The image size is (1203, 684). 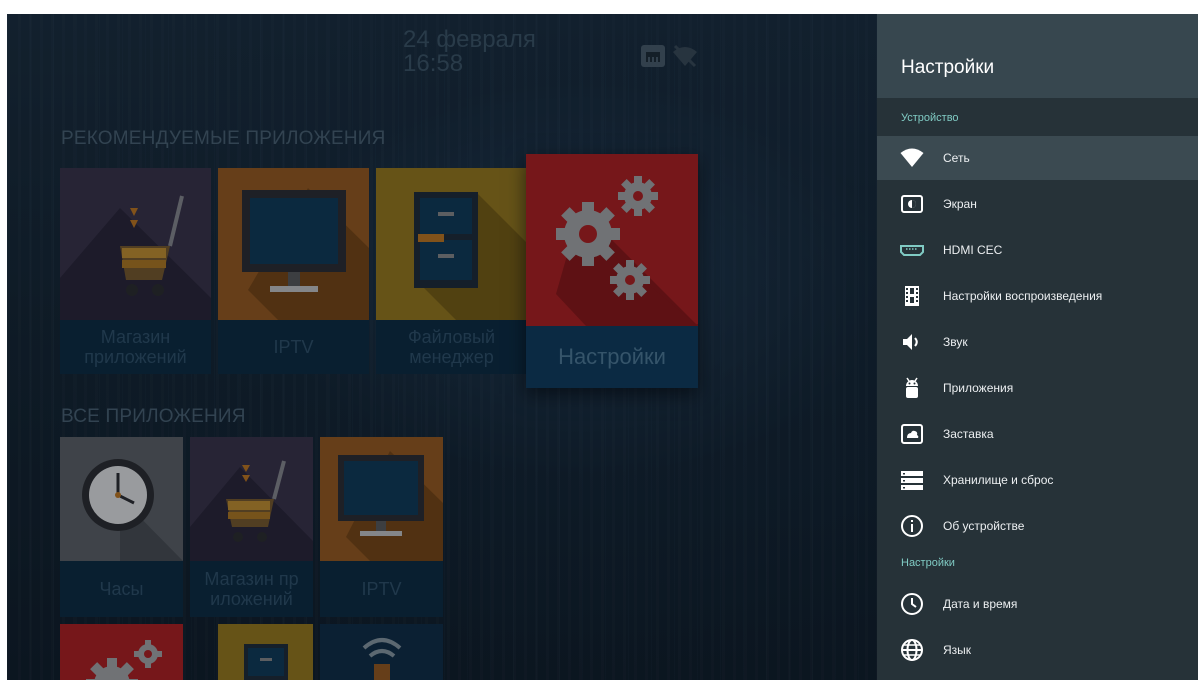 What do you see at coordinates (912, 250) in the screenshot?
I see `hdmi-icon` at bounding box center [912, 250].